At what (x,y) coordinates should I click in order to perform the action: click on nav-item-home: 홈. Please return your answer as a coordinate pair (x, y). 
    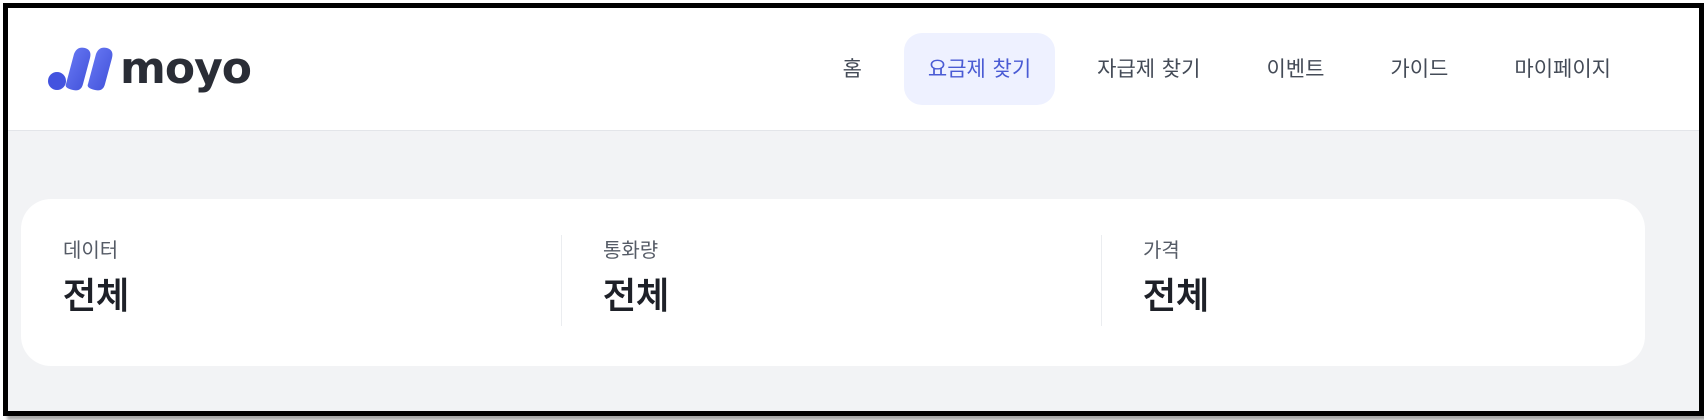
    Looking at the image, I should click on (852, 69).